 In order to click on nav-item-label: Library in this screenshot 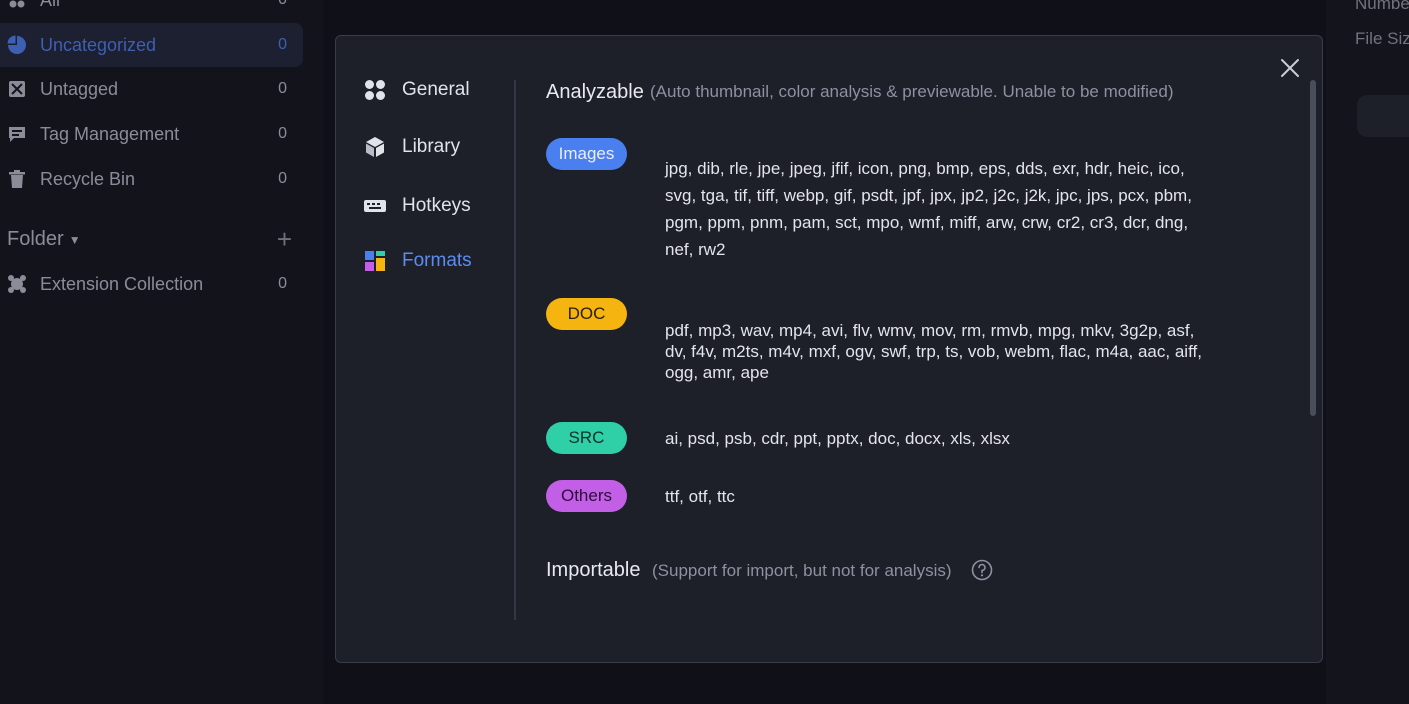, I will do `click(431, 146)`.